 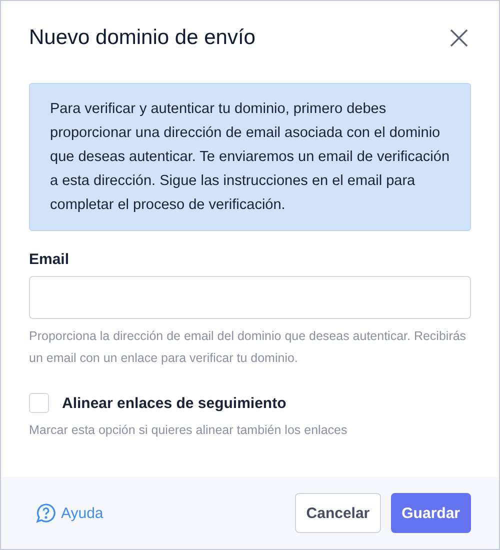 What do you see at coordinates (69, 513) in the screenshot?
I see `help-link: Ayuda` at bounding box center [69, 513].